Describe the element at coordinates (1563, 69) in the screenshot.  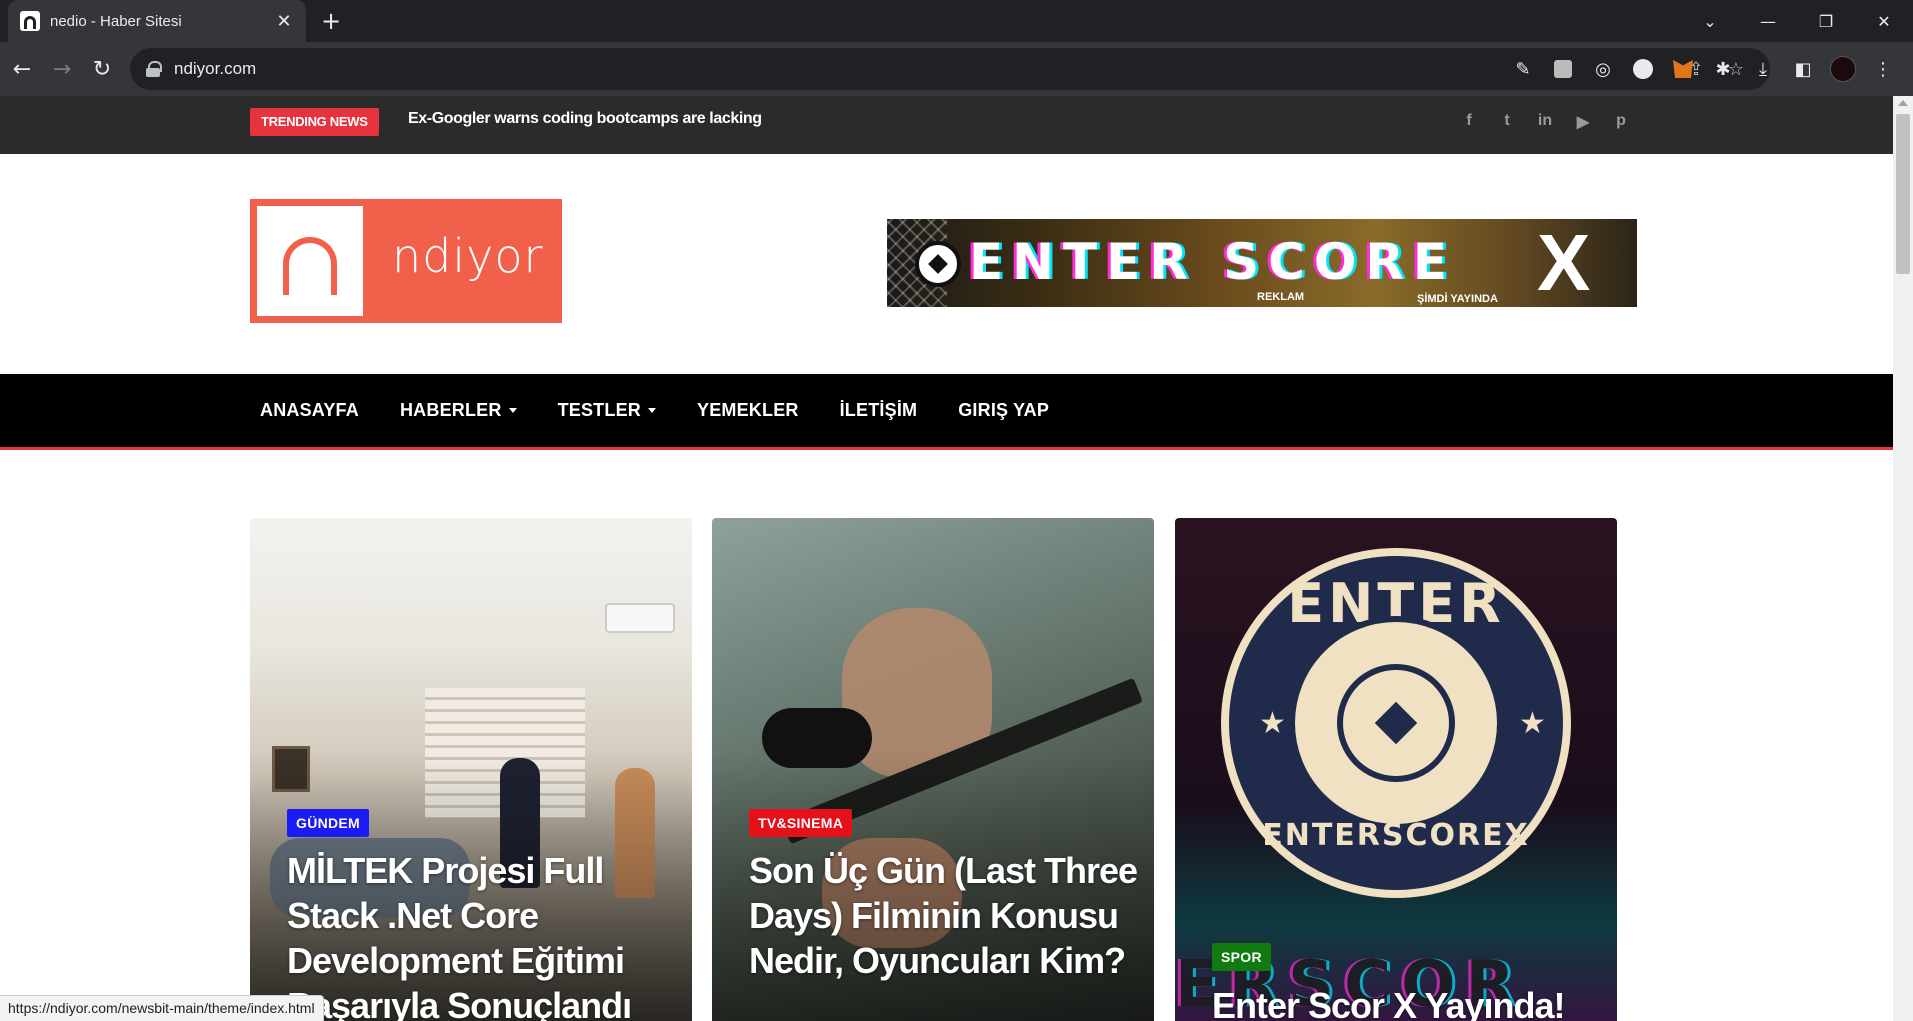
I see `extension-square-icon` at that location.